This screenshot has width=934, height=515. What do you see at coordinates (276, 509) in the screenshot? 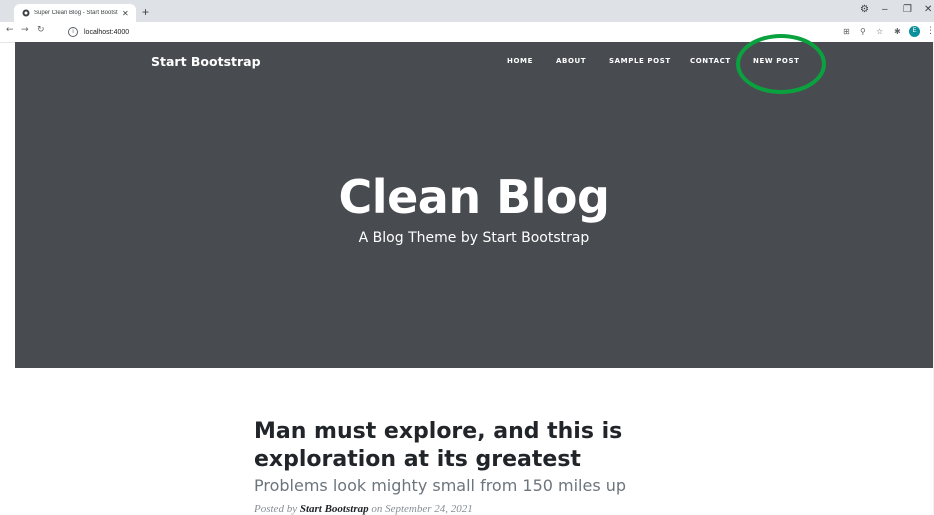
I see `post-meta-prefix: Posted by` at bounding box center [276, 509].